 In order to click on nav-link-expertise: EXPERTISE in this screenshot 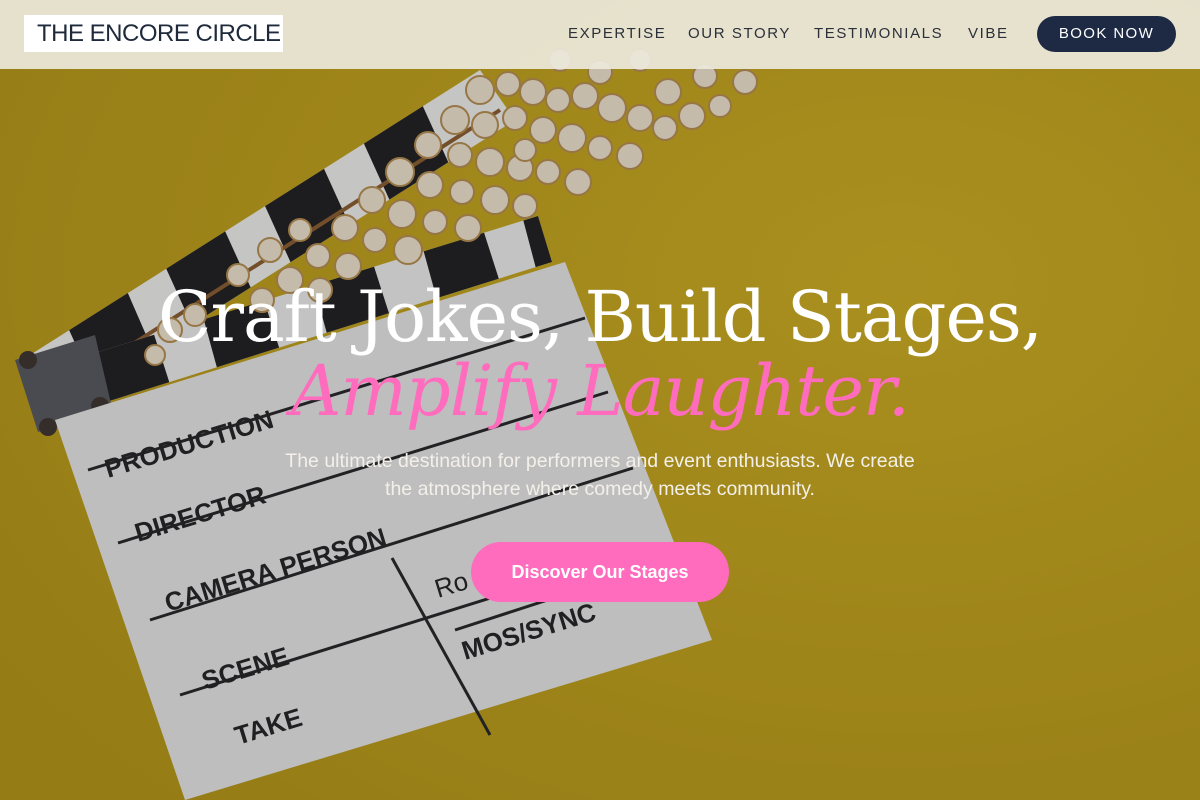, I will do `click(617, 34)`.